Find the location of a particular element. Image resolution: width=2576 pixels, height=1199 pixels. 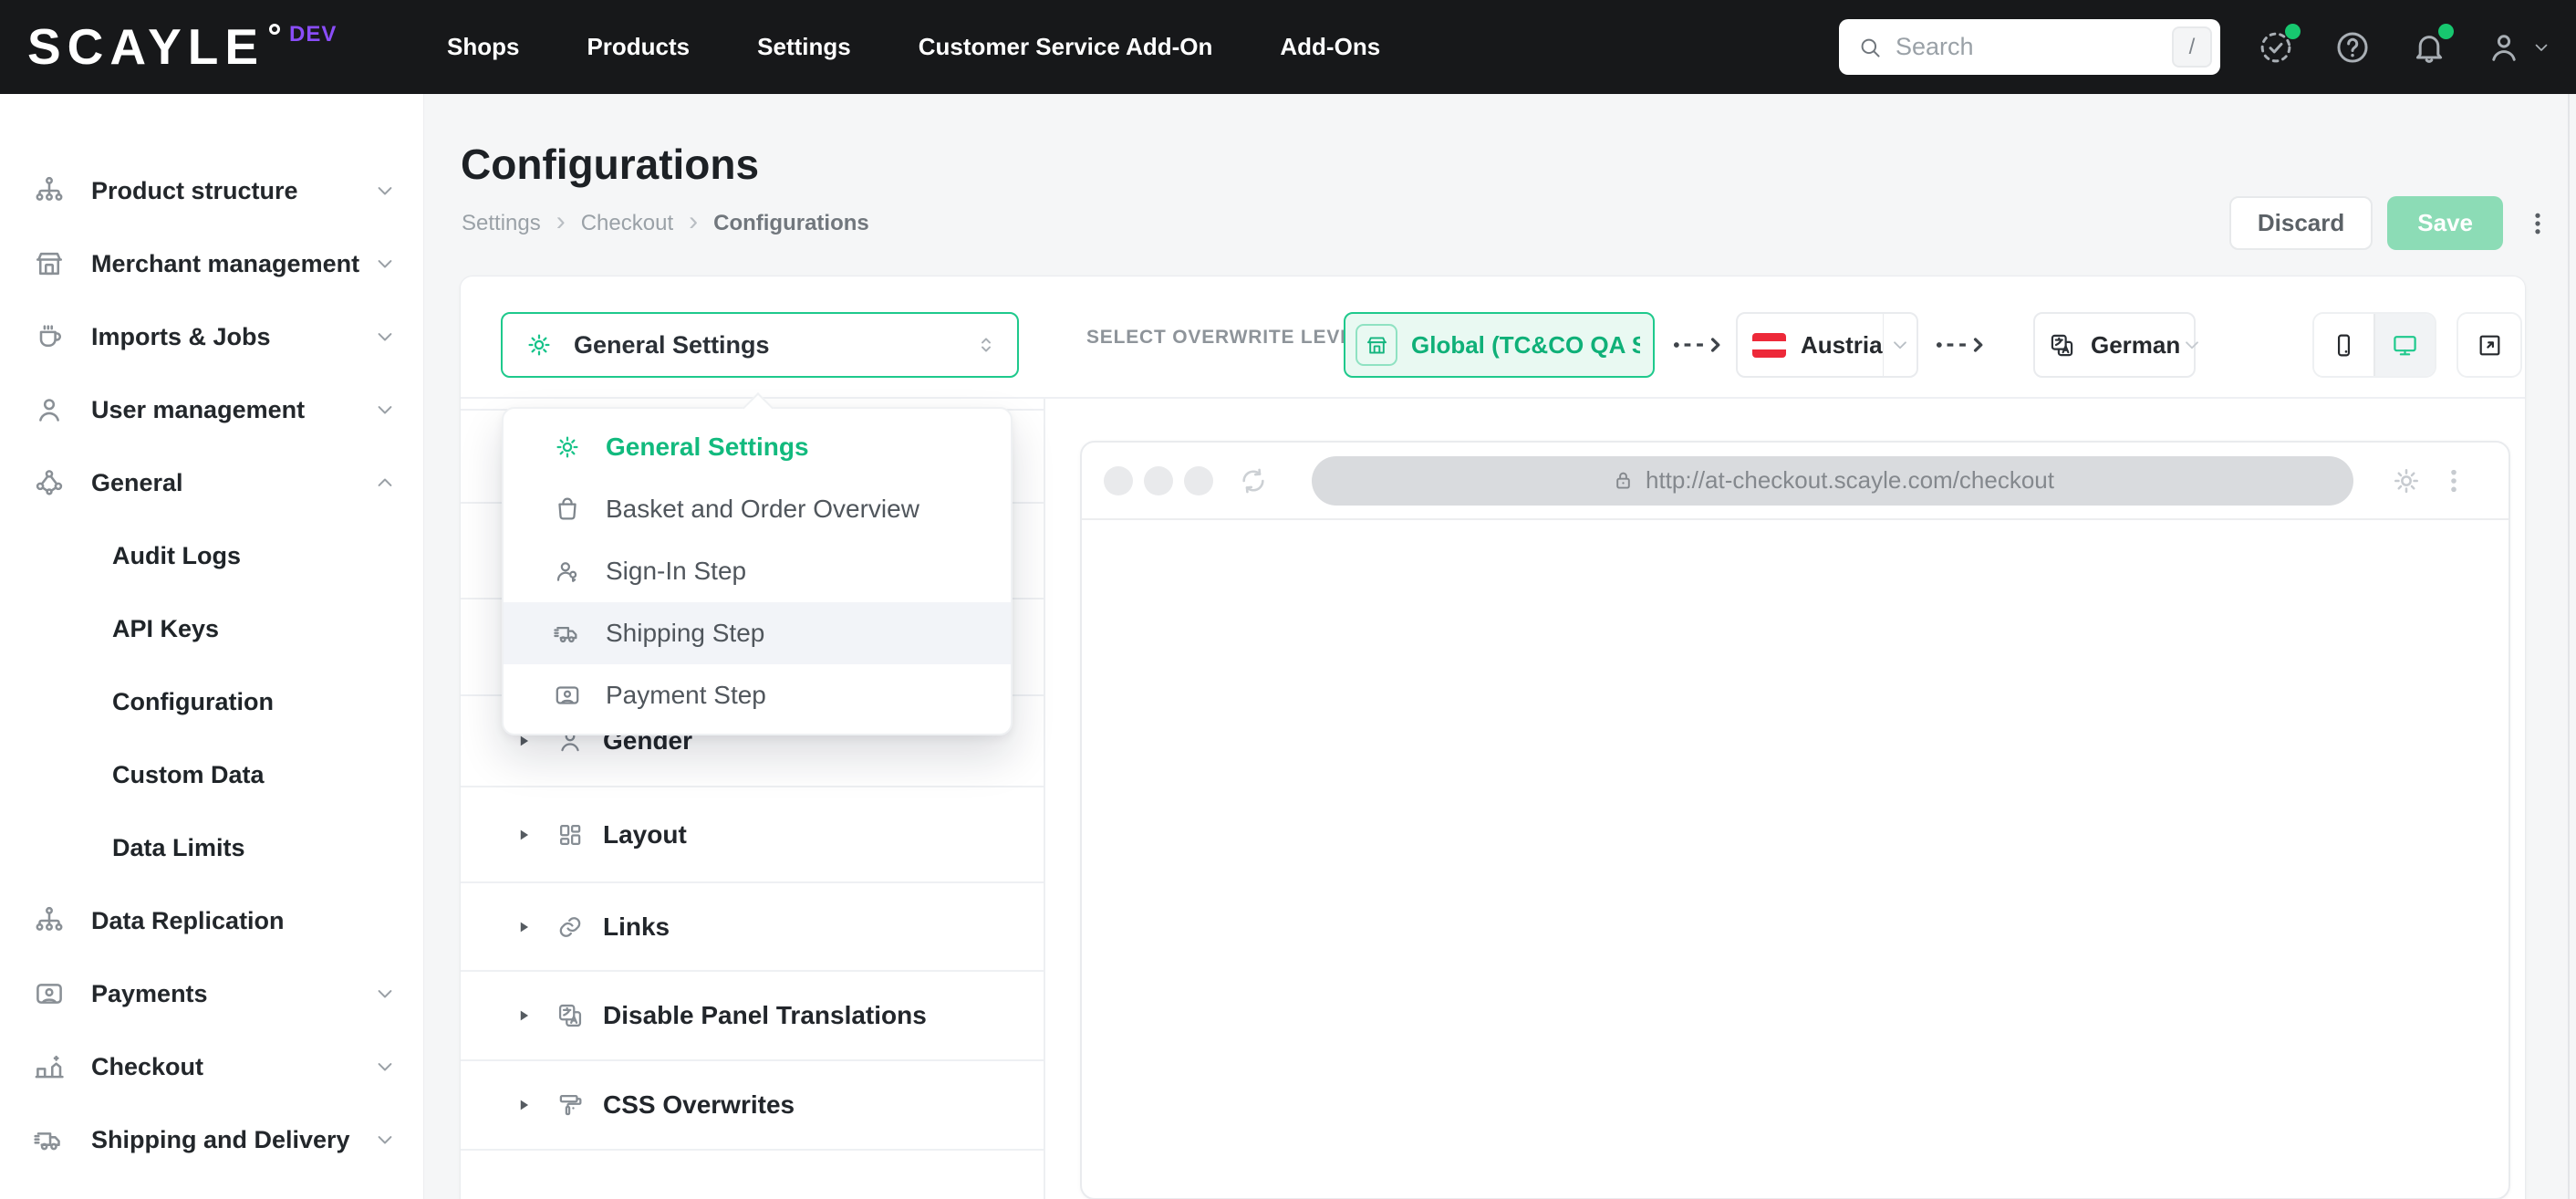

country-chevron is located at coordinates (1900, 345).